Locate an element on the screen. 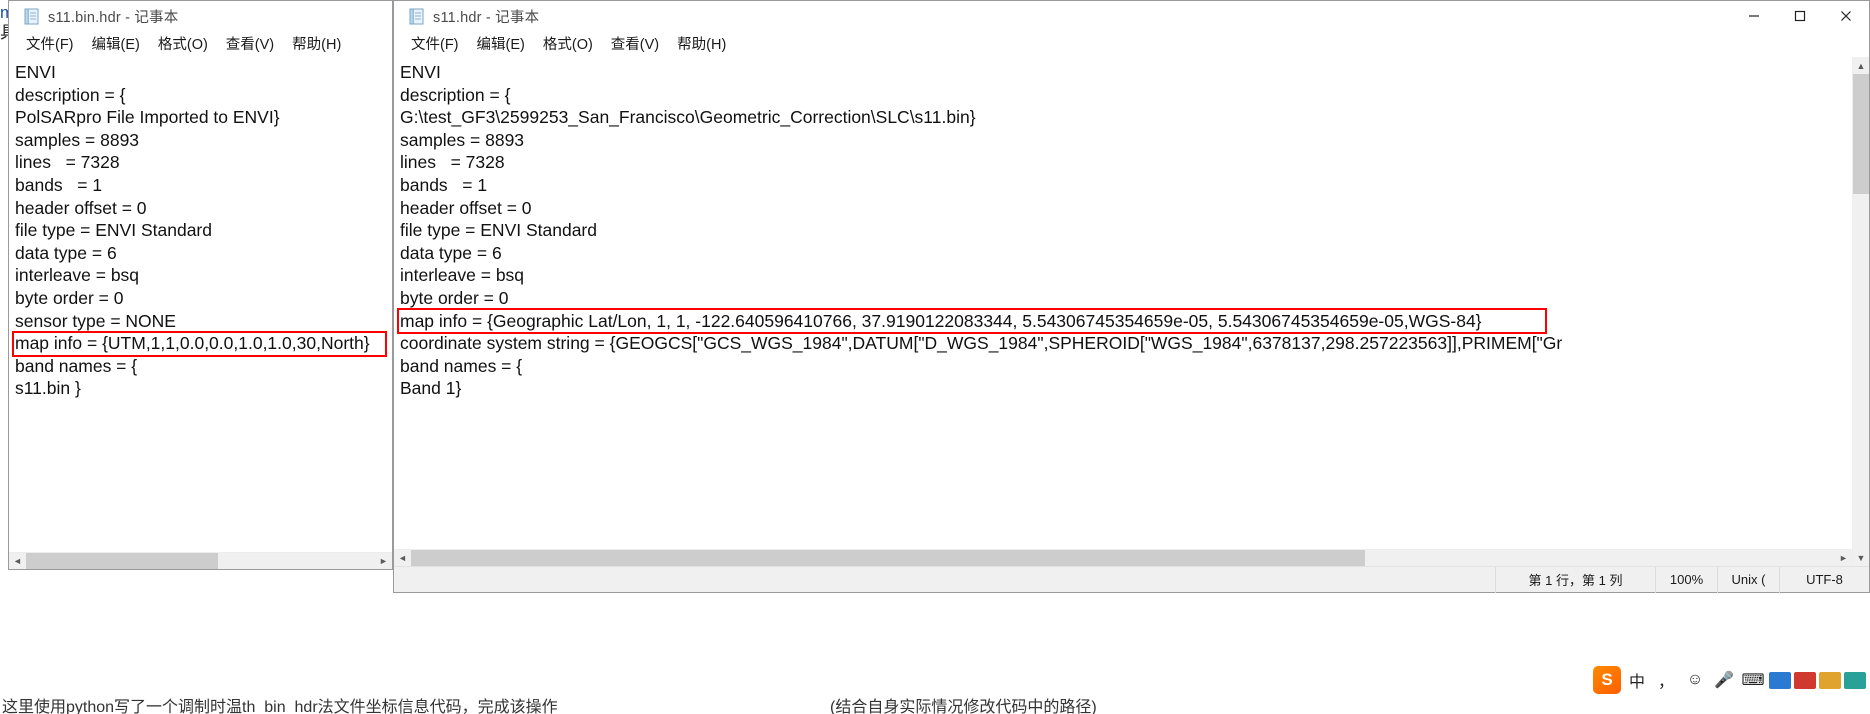 The width and height of the screenshot is (1870, 714). left-window-title: s11.bin.hdr - 记事本 is located at coordinates (113, 17).